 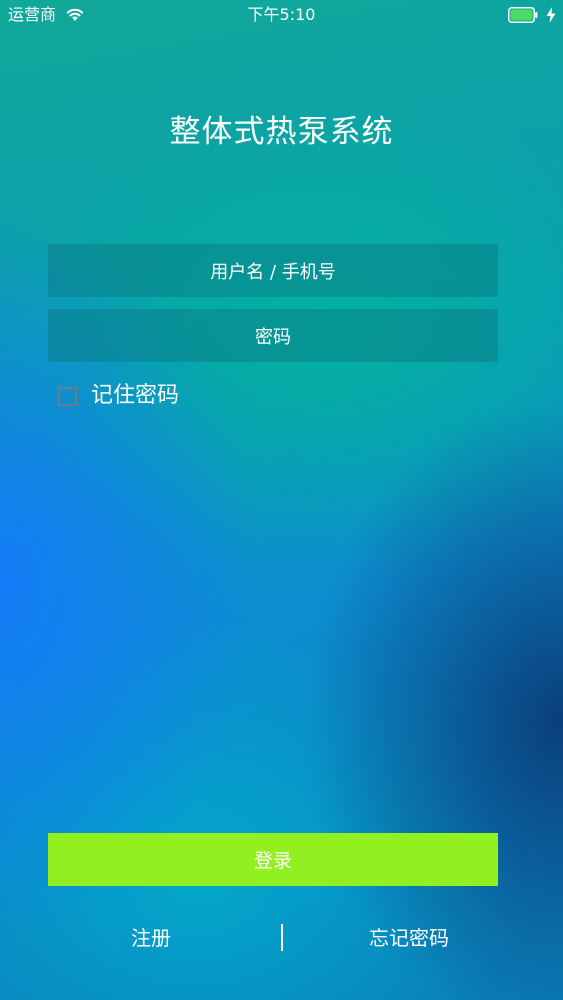 I want to click on username-placeholder: 用户名 / 手机号, so click(x=273, y=272).